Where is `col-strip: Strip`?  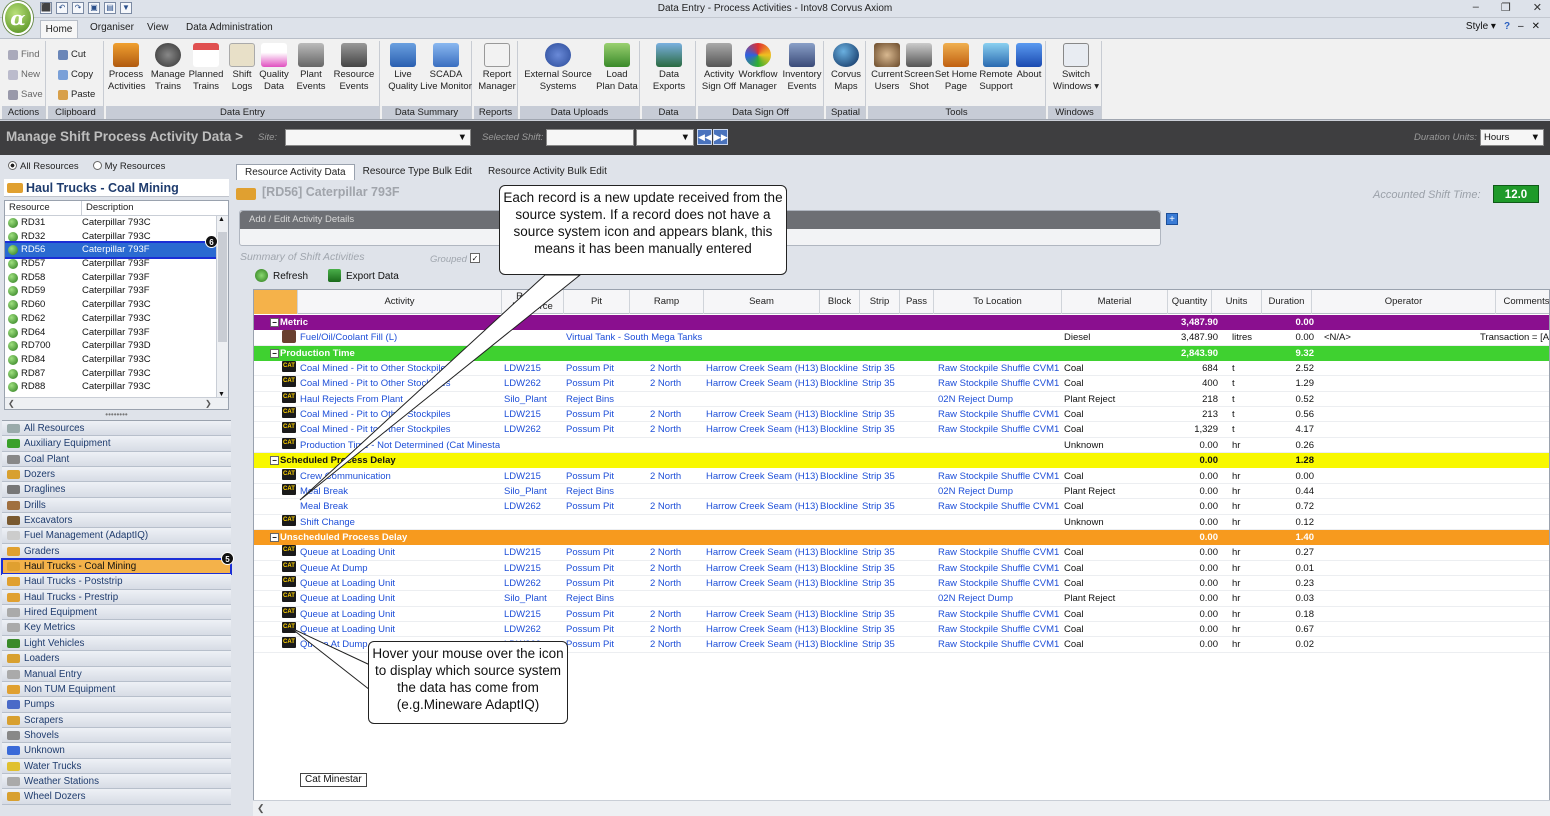 col-strip: Strip is located at coordinates (880, 302).